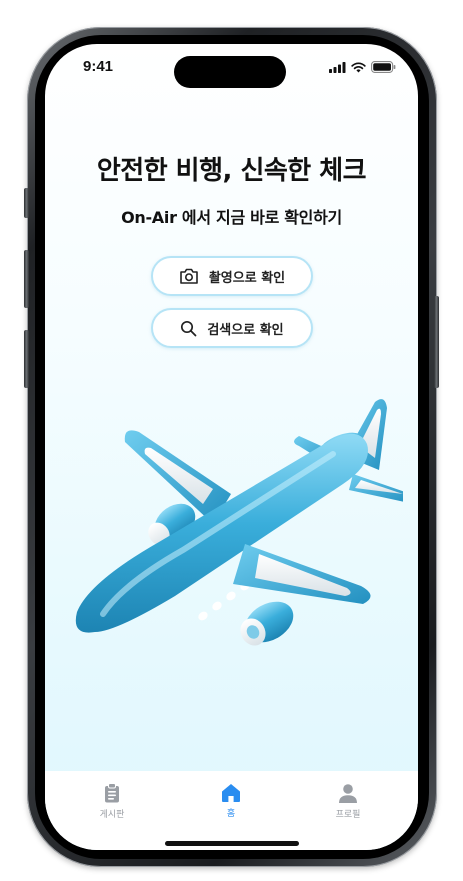 This screenshot has width=463, height=881. Describe the element at coordinates (383, 67) in the screenshot. I see `battery-icon` at that location.